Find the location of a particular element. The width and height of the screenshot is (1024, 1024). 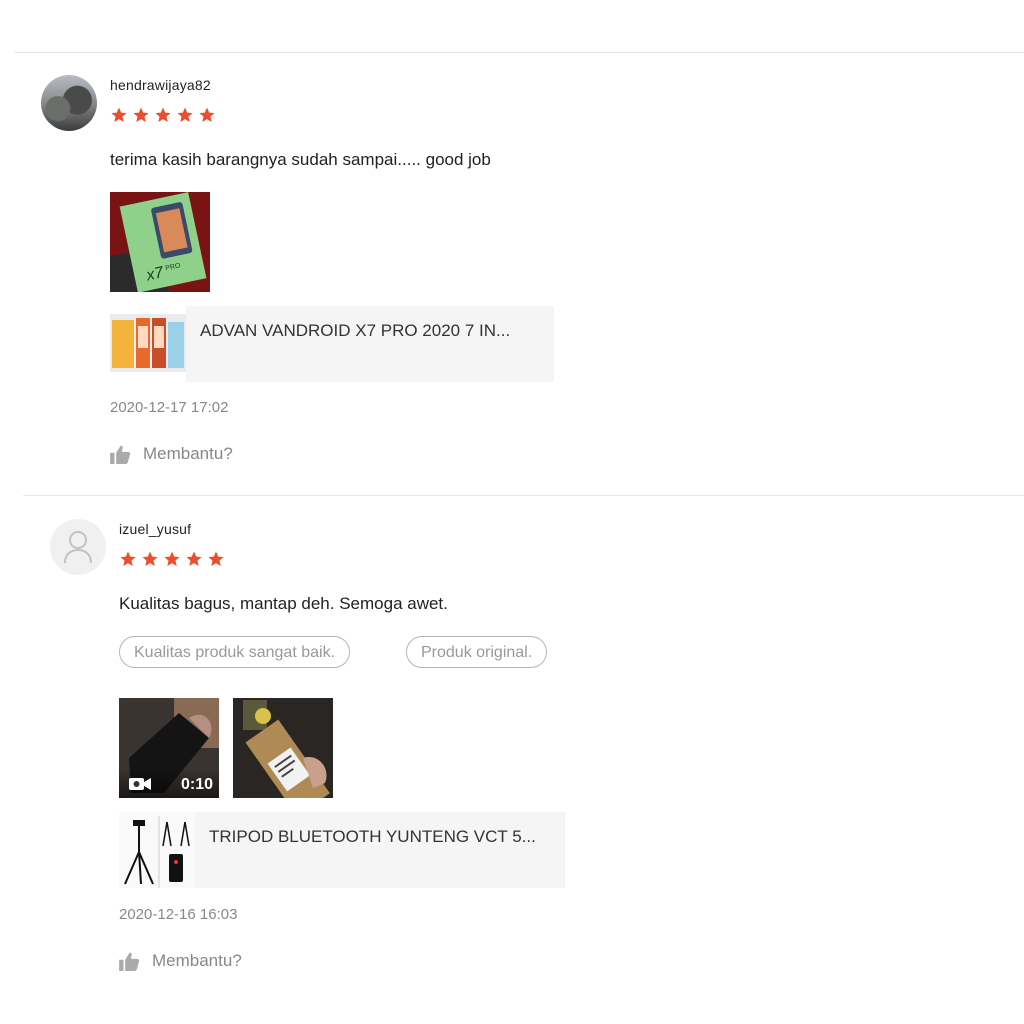

review-divider is located at coordinates (523, 495).